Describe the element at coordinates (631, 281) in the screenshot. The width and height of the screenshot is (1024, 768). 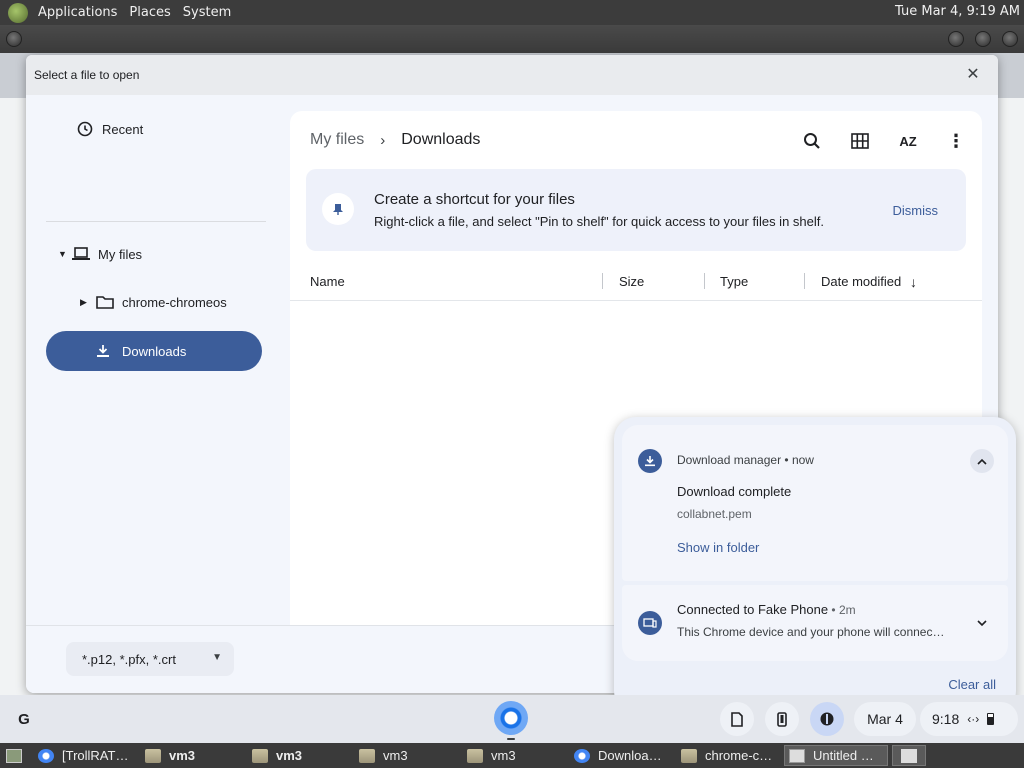
I see `column-size: Size` at that location.